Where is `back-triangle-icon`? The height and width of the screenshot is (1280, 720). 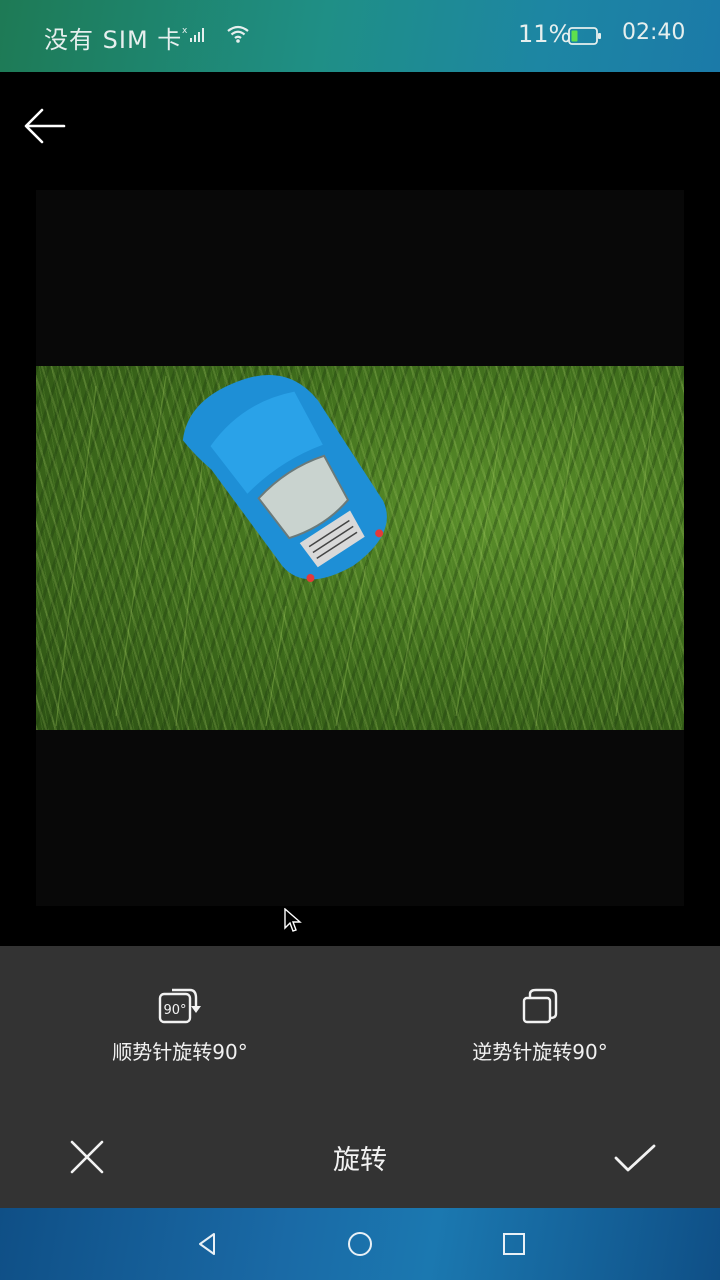 back-triangle-icon is located at coordinates (207, 1244).